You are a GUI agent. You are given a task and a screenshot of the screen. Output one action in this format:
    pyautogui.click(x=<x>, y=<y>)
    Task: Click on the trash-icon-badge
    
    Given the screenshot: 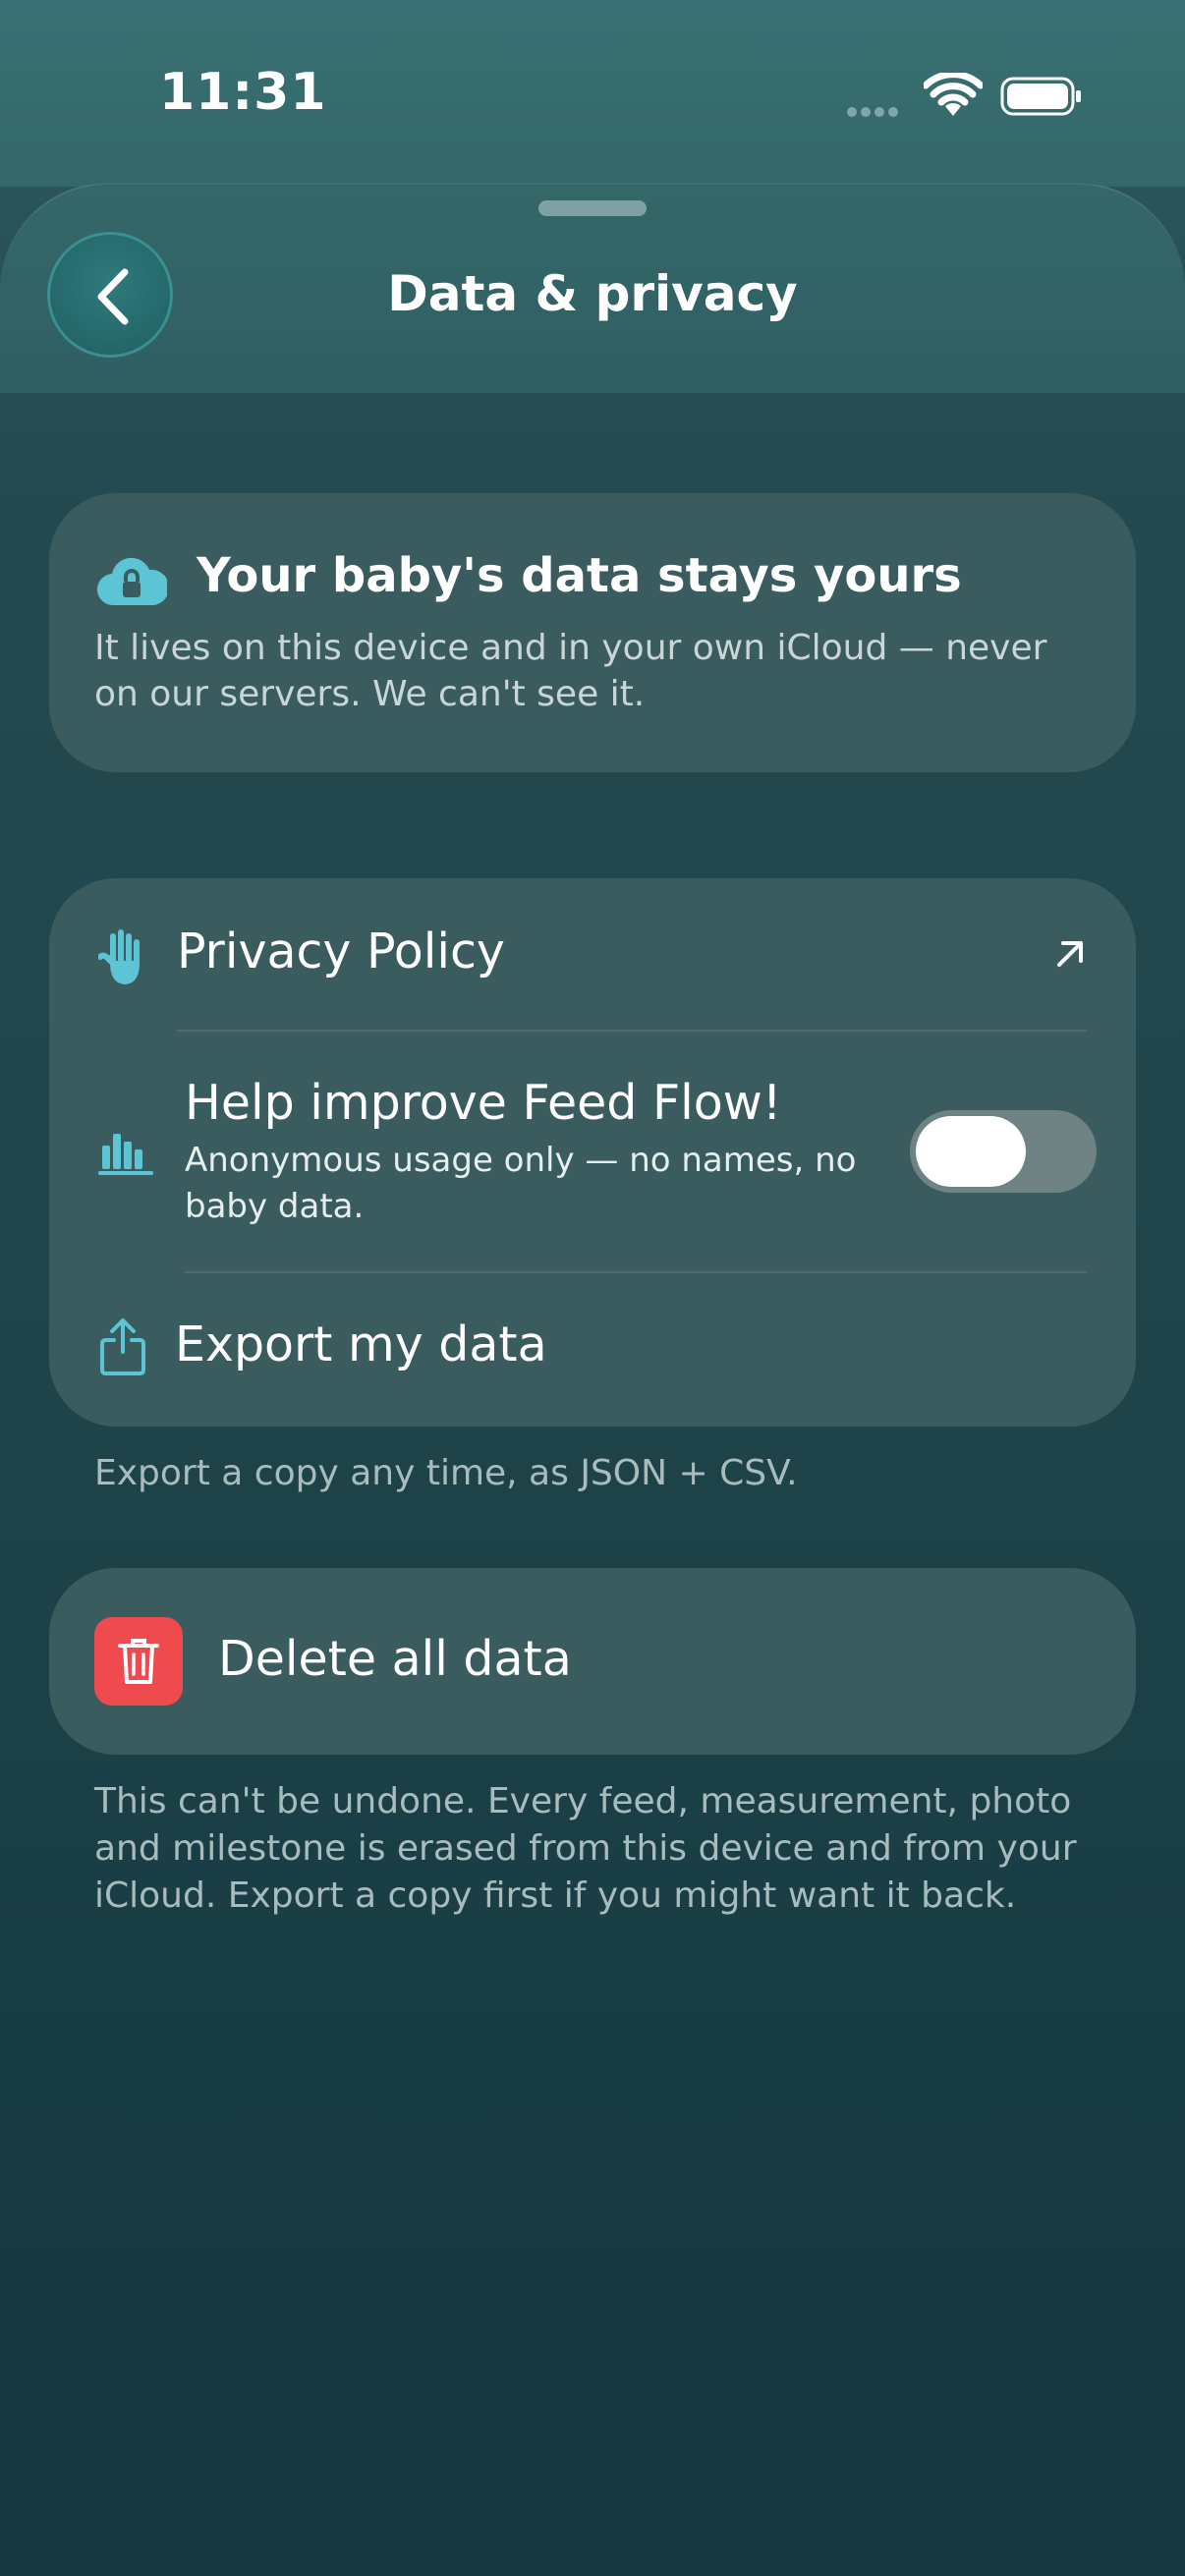 What is the action you would take?
    pyautogui.click(x=138, y=1661)
    